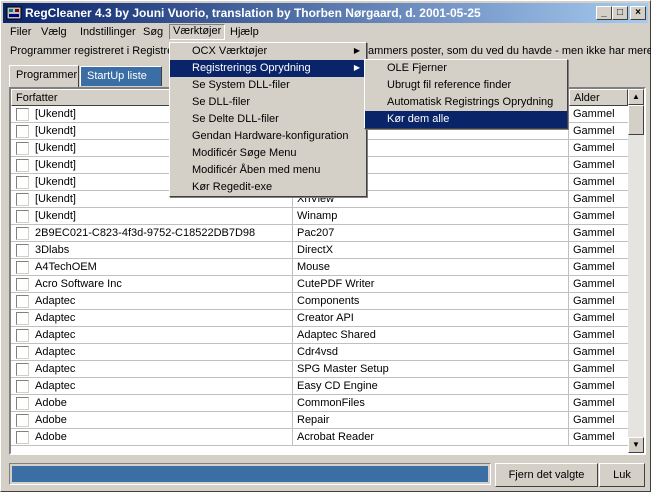  What do you see at coordinates (268, 170) in the screenshot?
I see `menu-item-modify-open-with: Modificér Åben med menu` at bounding box center [268, 170].